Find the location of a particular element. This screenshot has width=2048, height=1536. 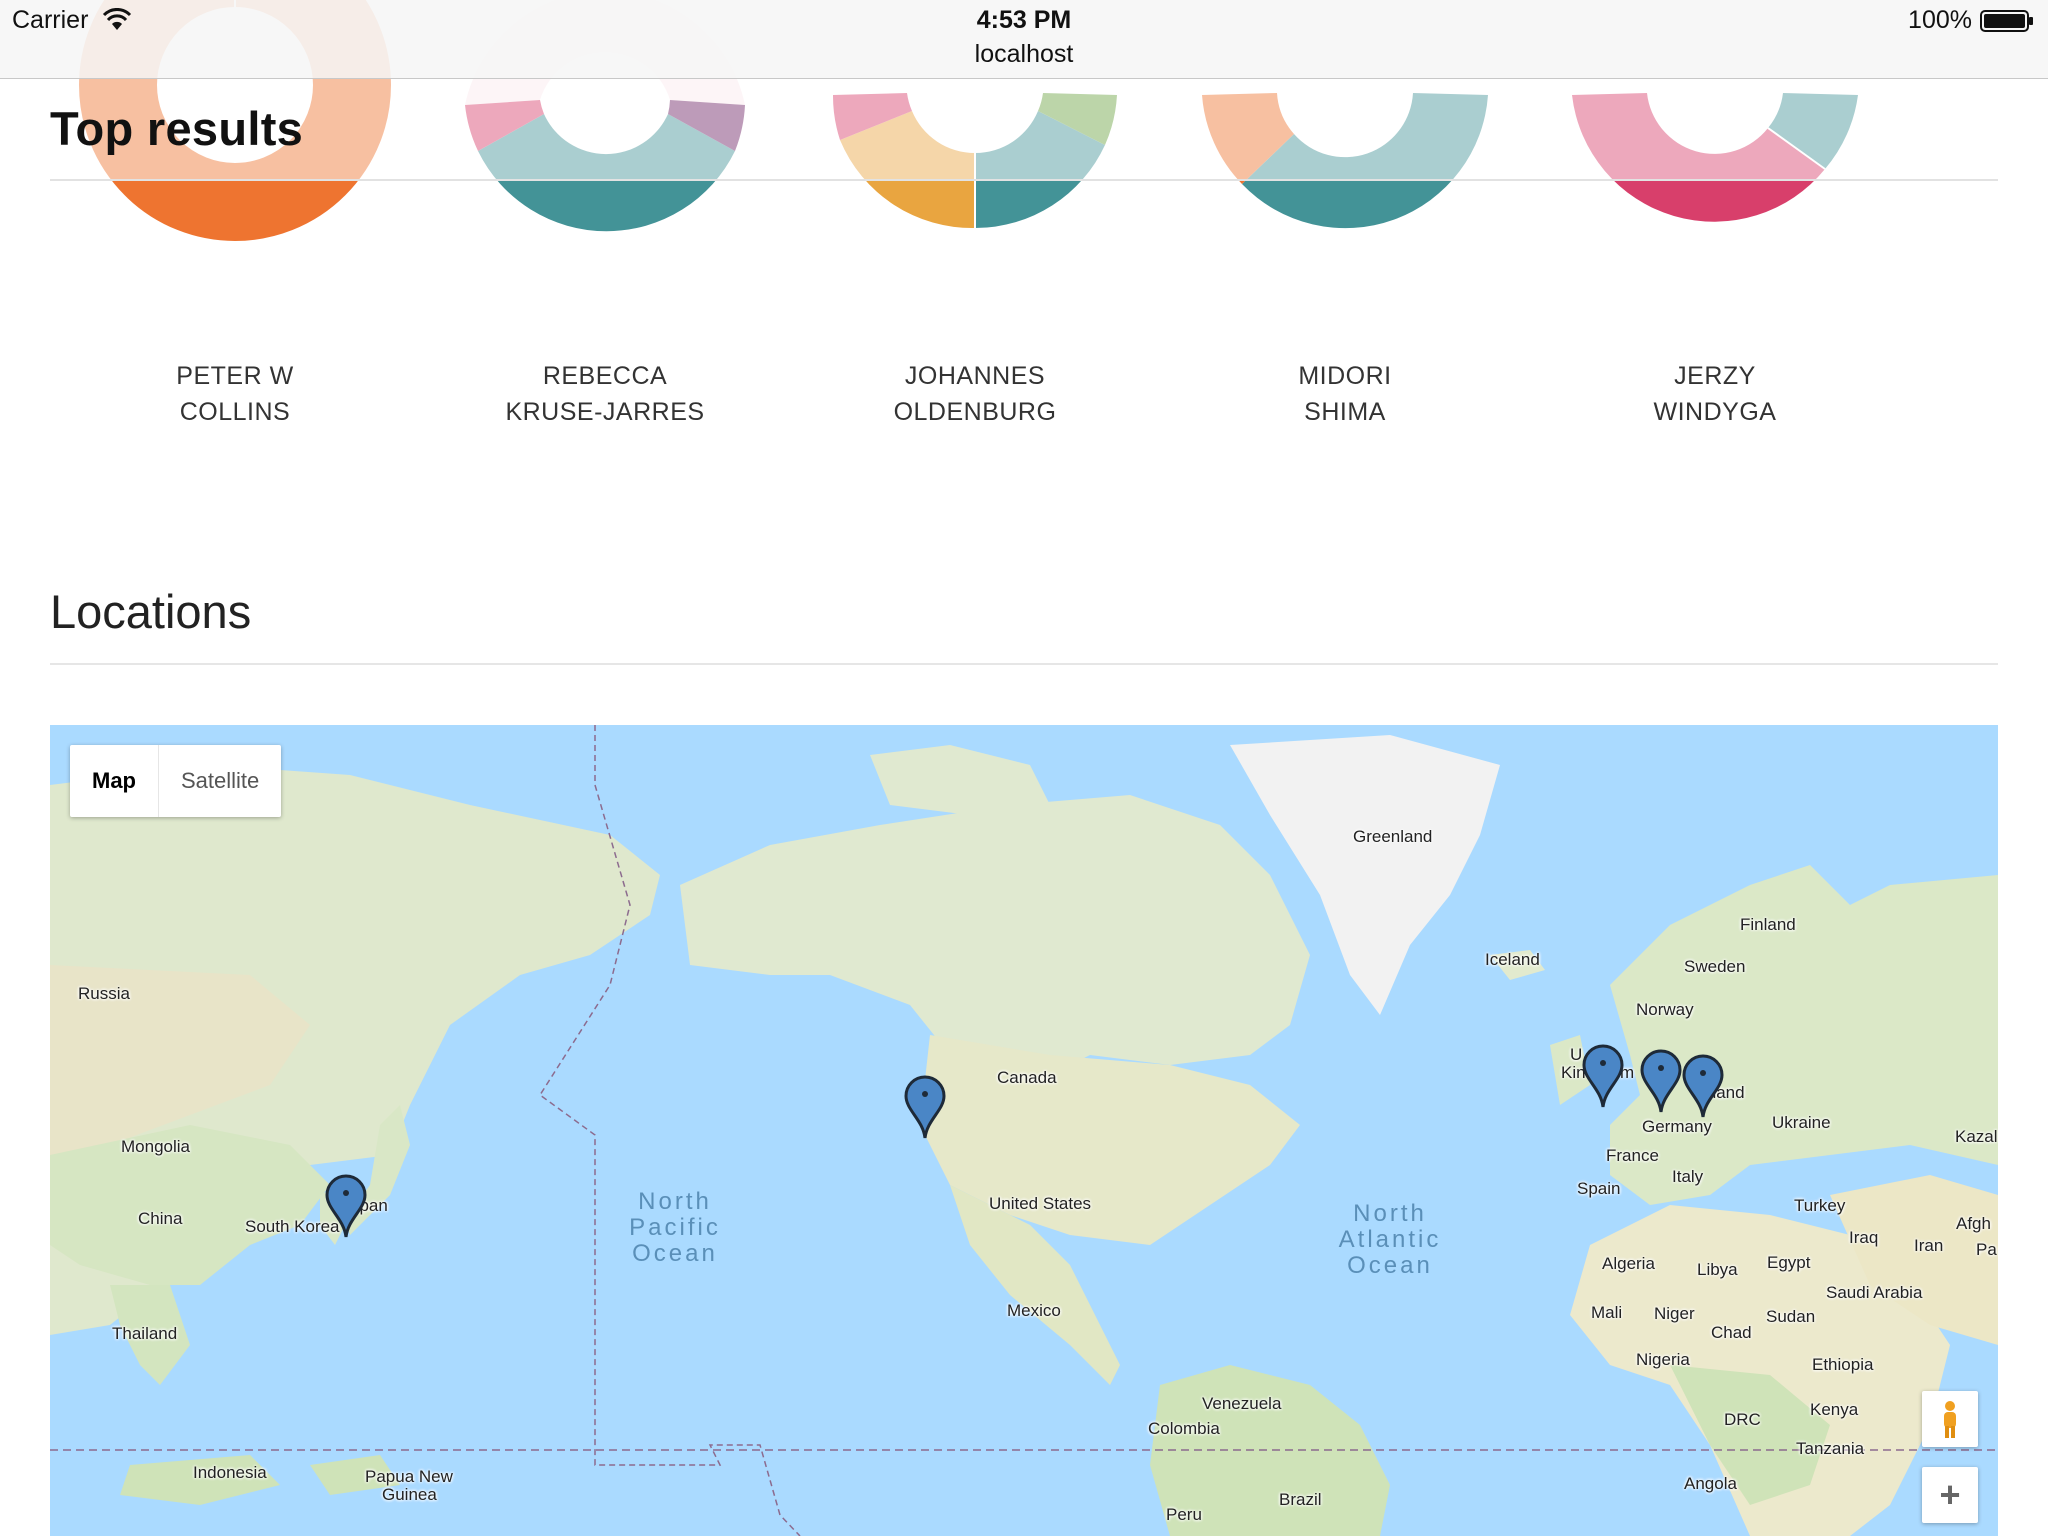

map-label: Libya is located at coordinates (1717, 1269).